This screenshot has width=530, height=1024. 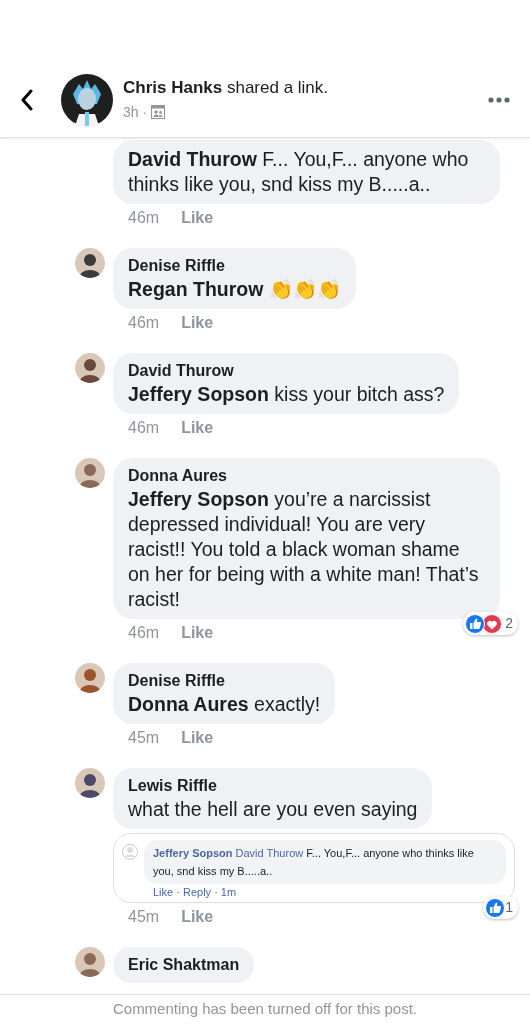 What do you see at coordinates (273, 786) in the screenshot?
I see `comment-author: Lewis Riffle` at bounding box center [273, 786].